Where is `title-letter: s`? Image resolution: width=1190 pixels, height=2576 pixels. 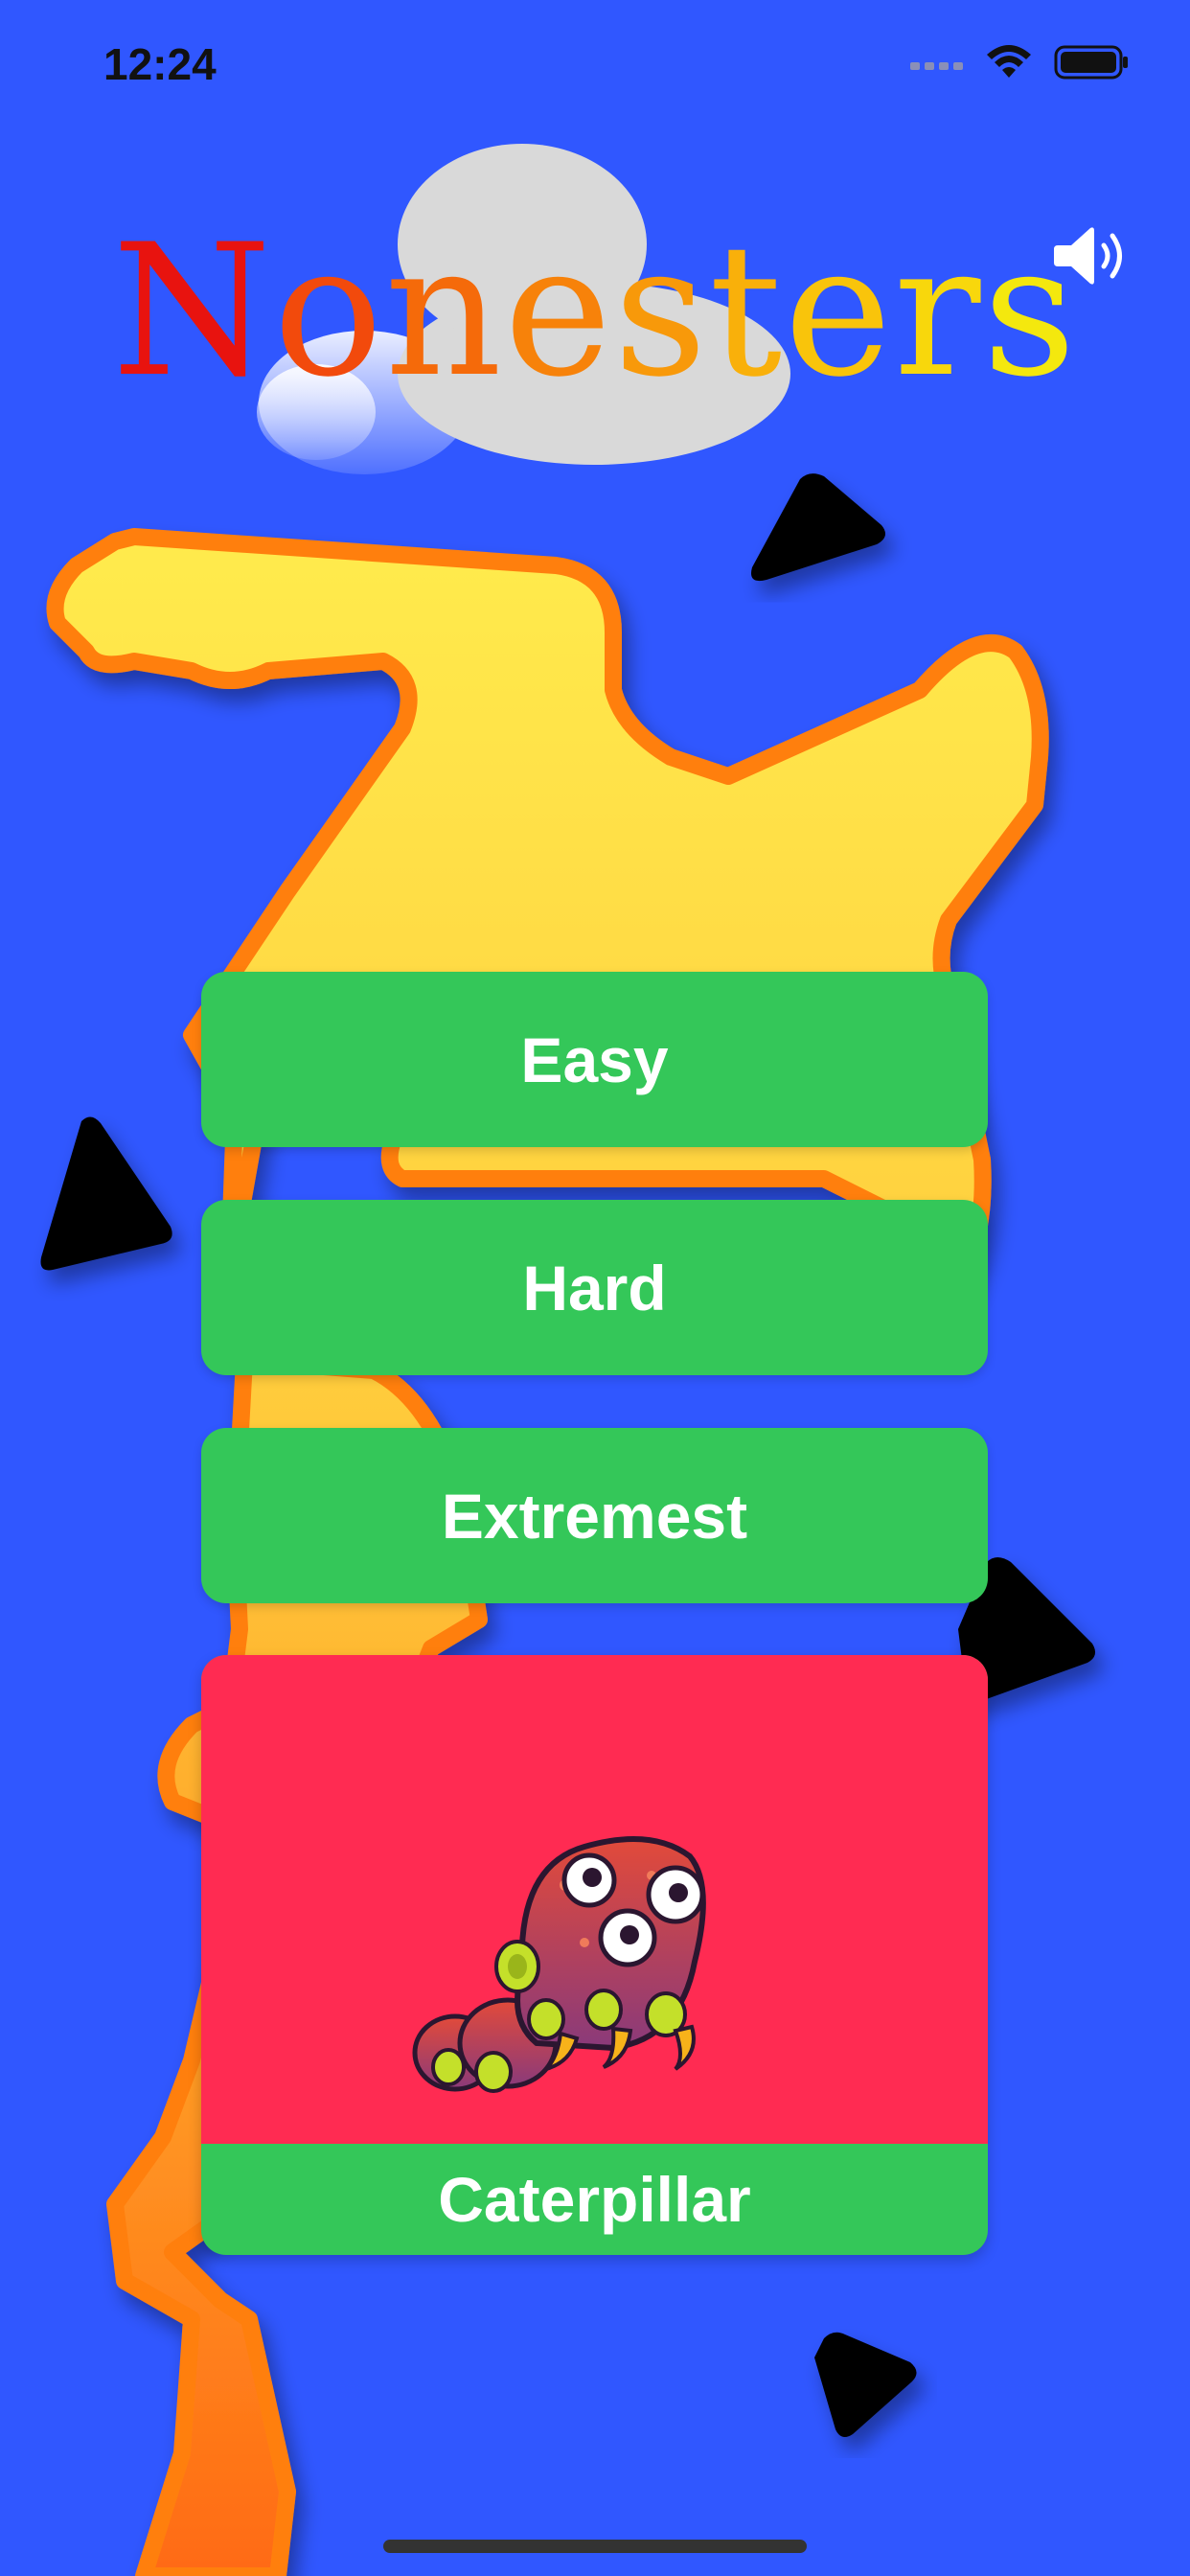
title-letter: s is located at coordinates (661, 311).